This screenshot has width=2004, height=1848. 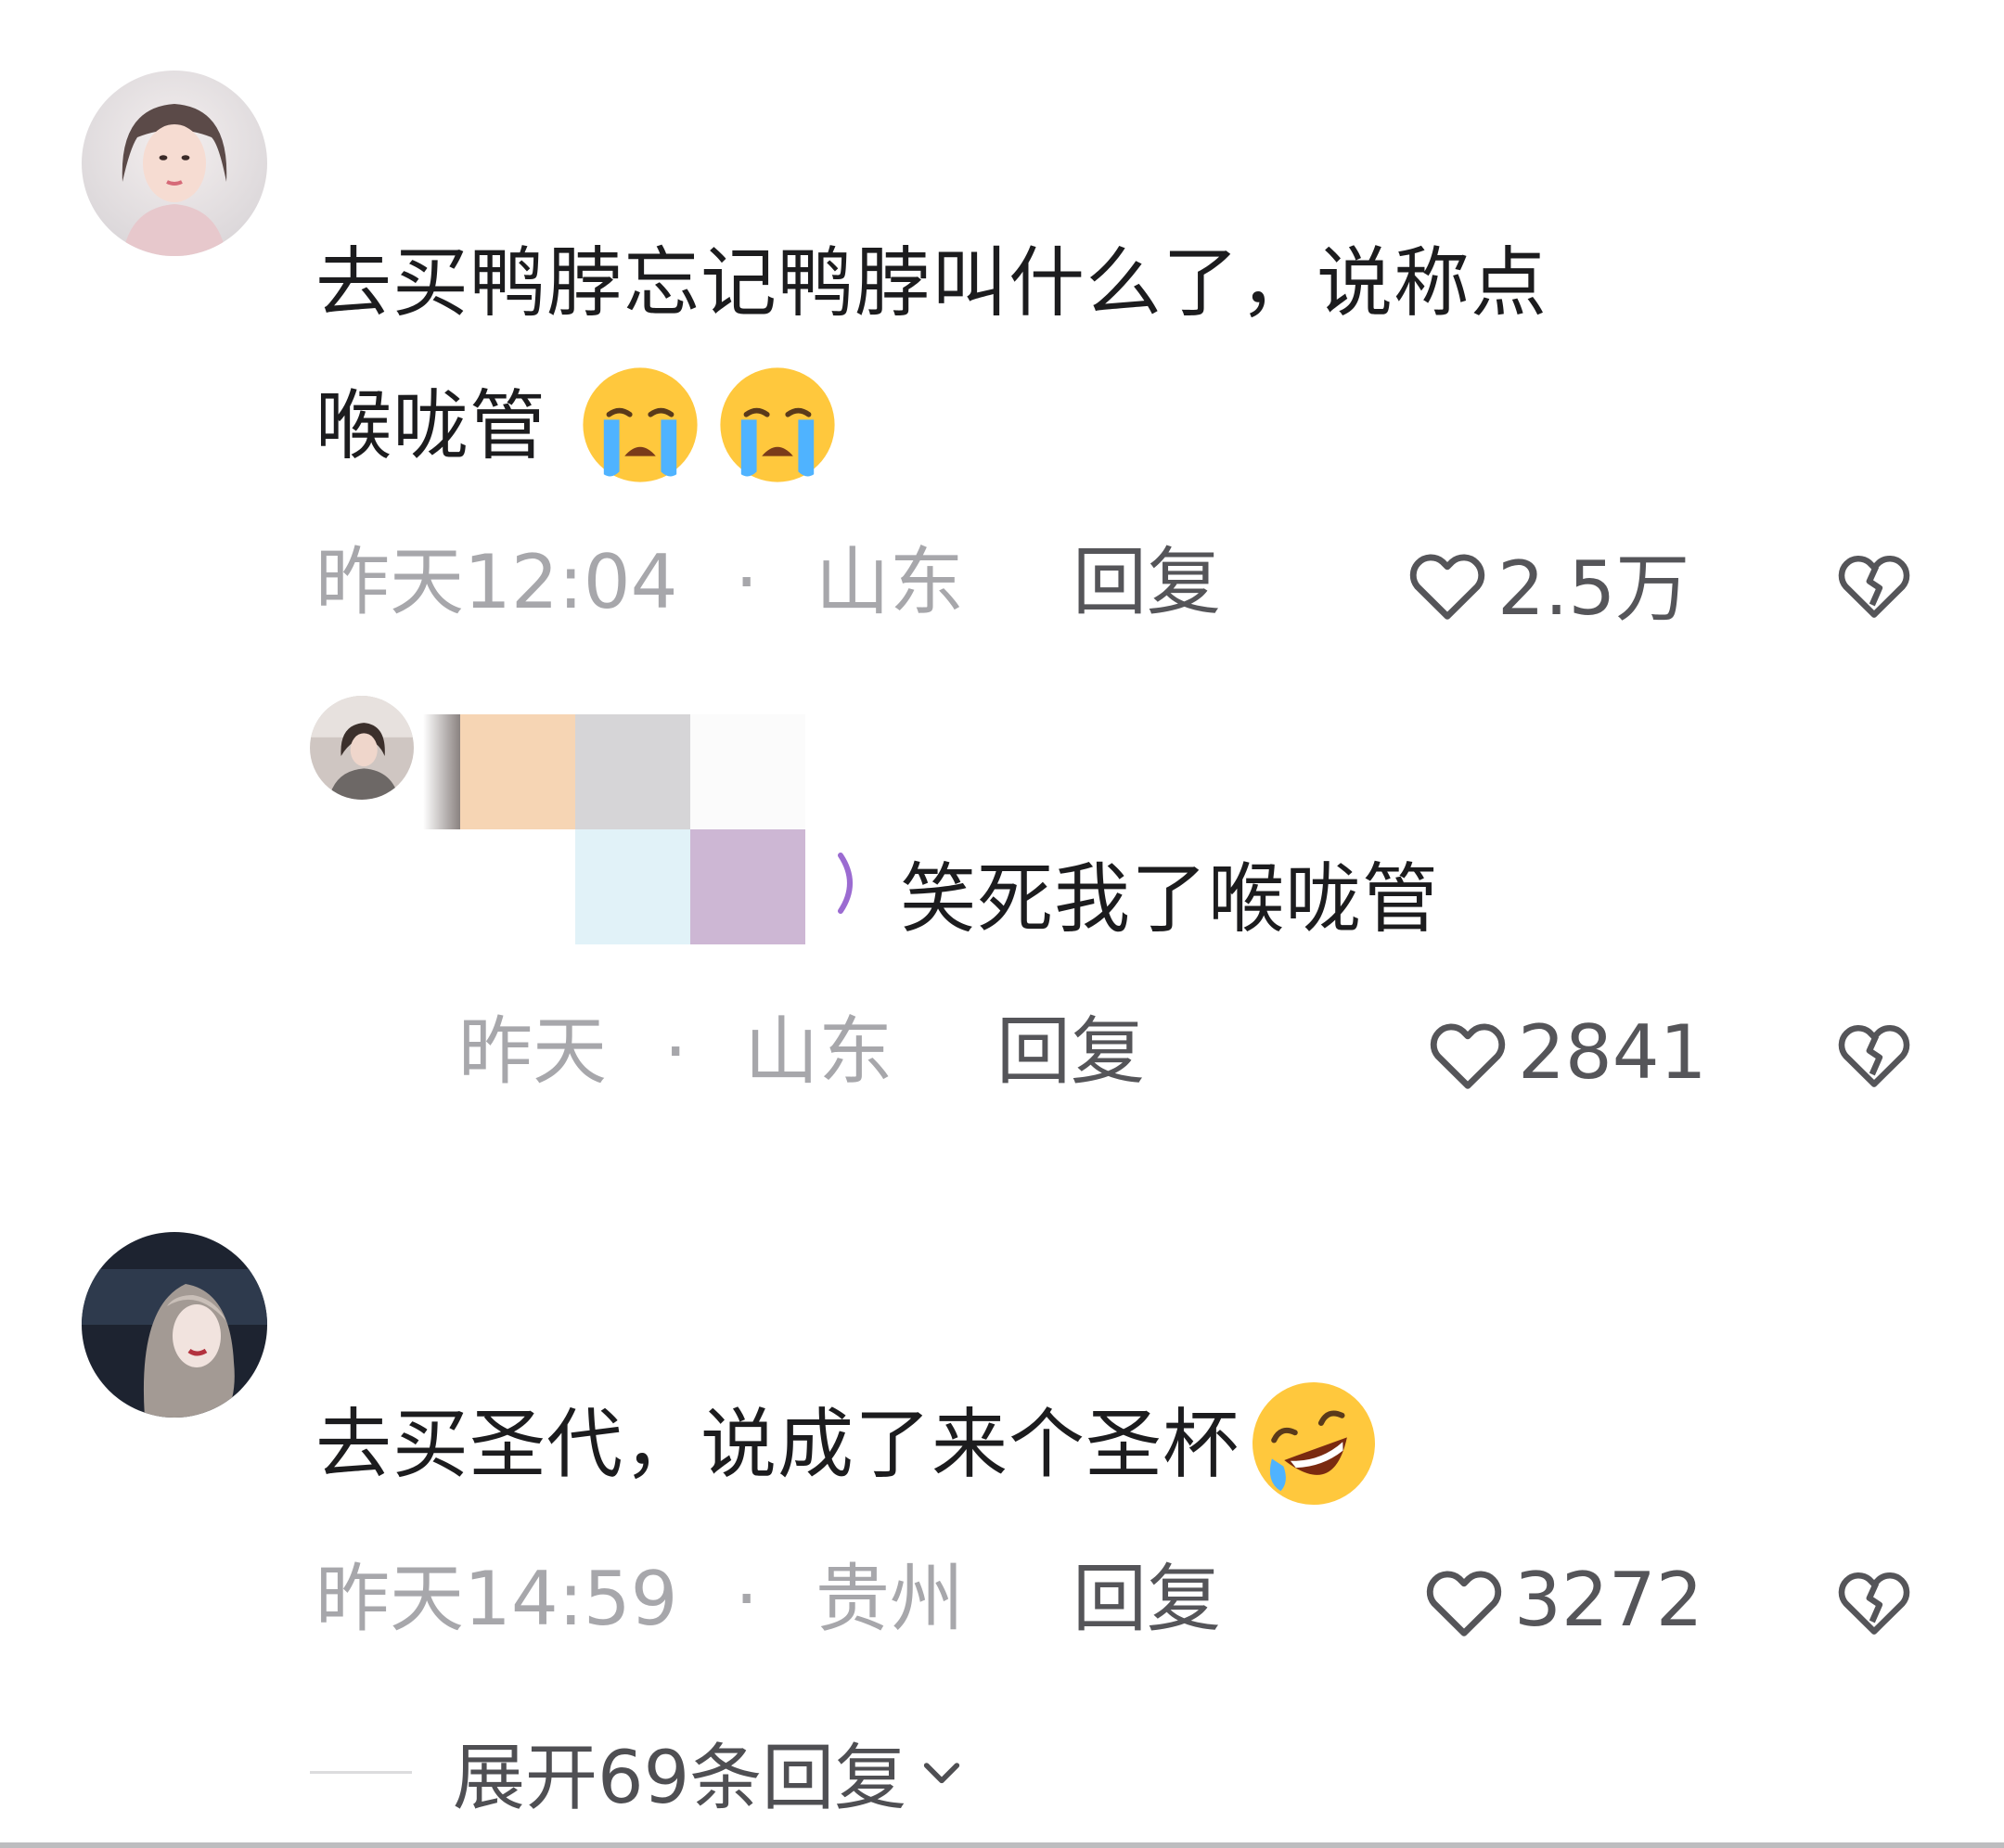 I want to click on comment-2-reply-button: 回复, so click(x=1070, y=1052).